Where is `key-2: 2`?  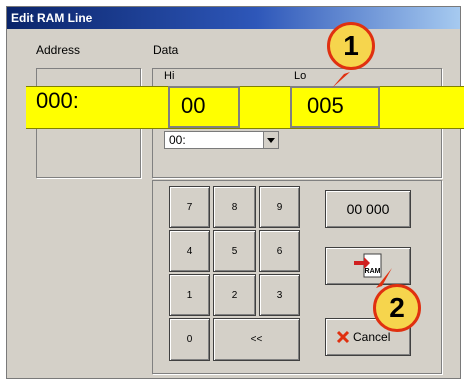 key-2: 2 is located at coordinates (234, 295).